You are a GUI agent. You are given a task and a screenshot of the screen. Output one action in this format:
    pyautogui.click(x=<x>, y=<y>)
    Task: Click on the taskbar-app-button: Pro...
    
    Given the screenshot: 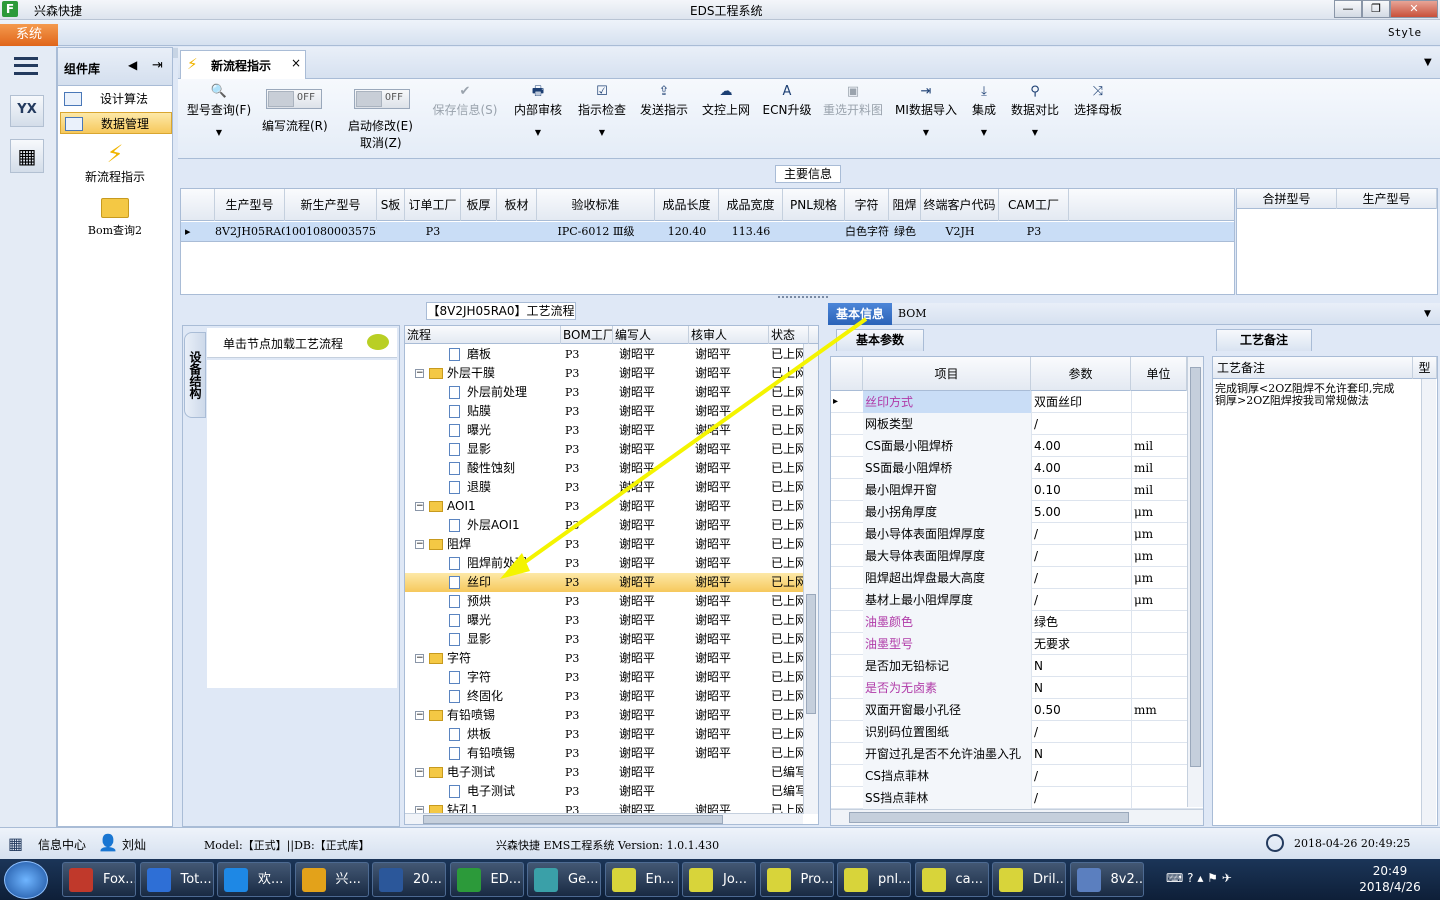 What is the action you would take?
    pyautogui.click(x=796, y=879)
    